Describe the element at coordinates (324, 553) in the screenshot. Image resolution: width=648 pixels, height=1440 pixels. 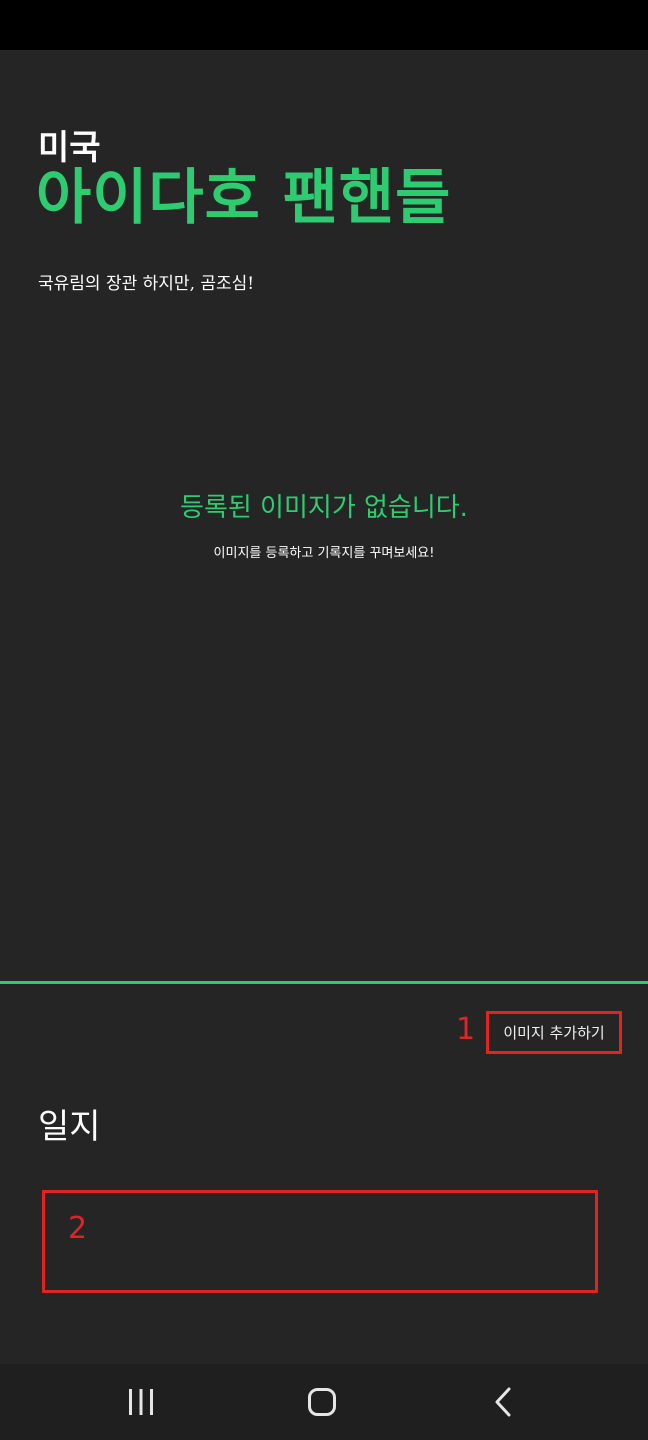
I see `empty-gallery-description: 이미지를 등록하고 기록지를 꾸며보세요!` at that location.